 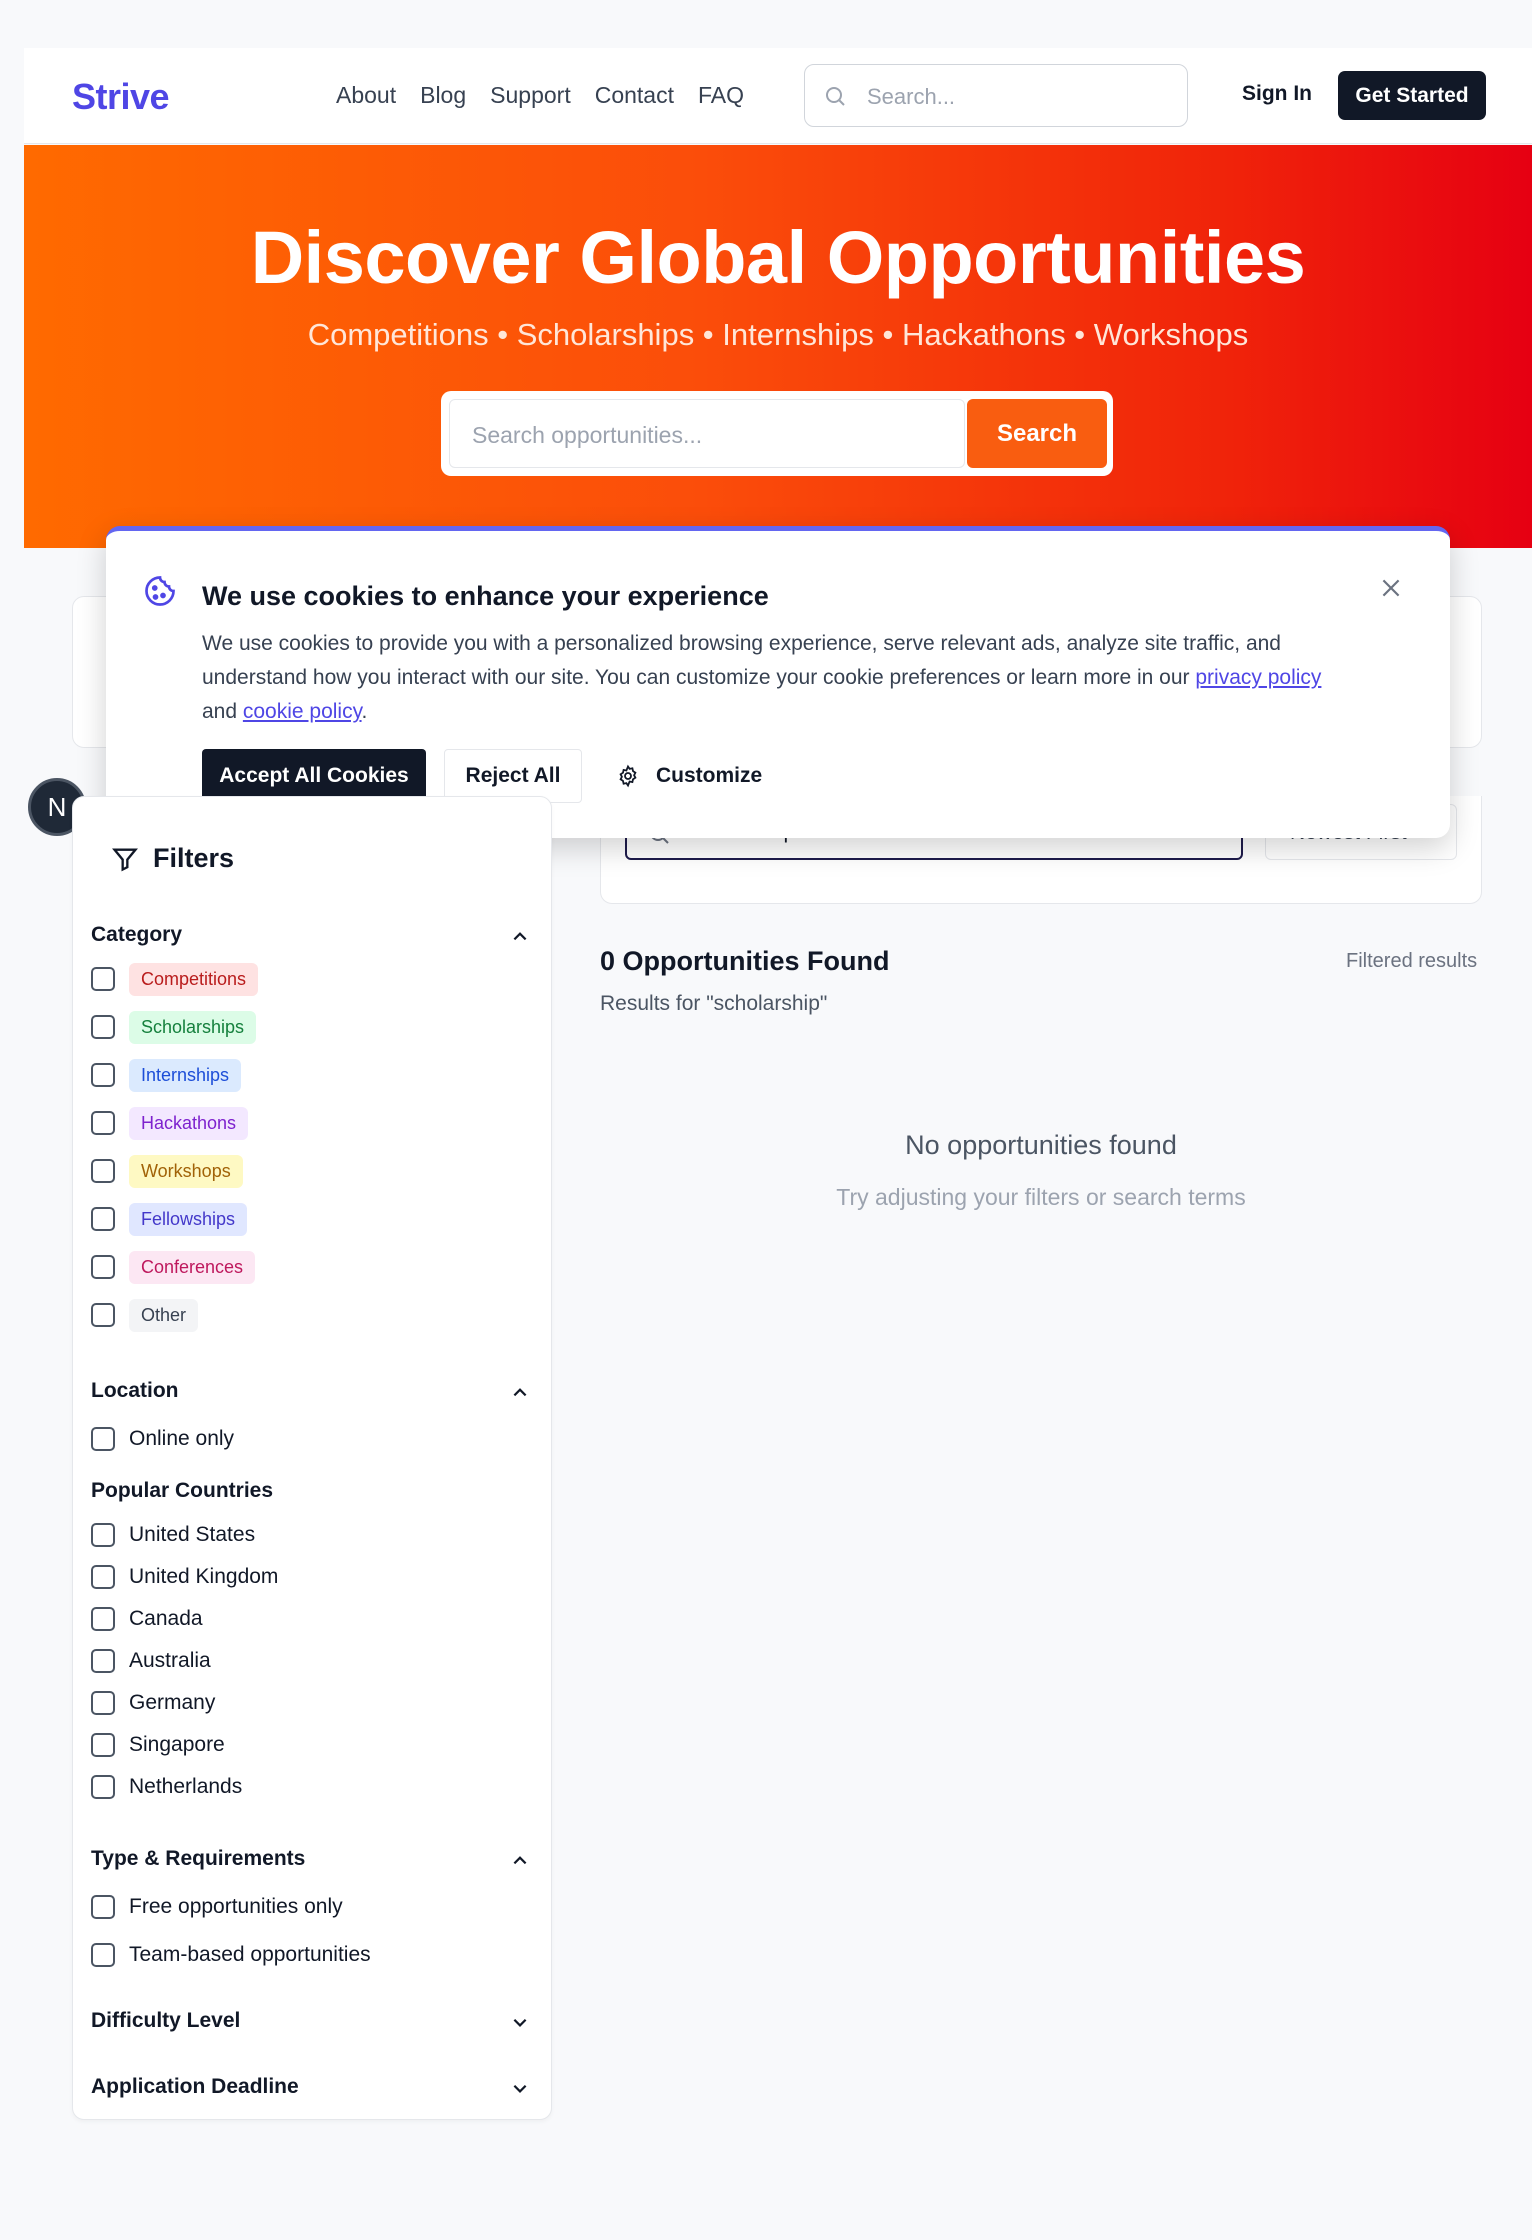 I want to click on country-option: Australia, so click(x=151, y=1661).